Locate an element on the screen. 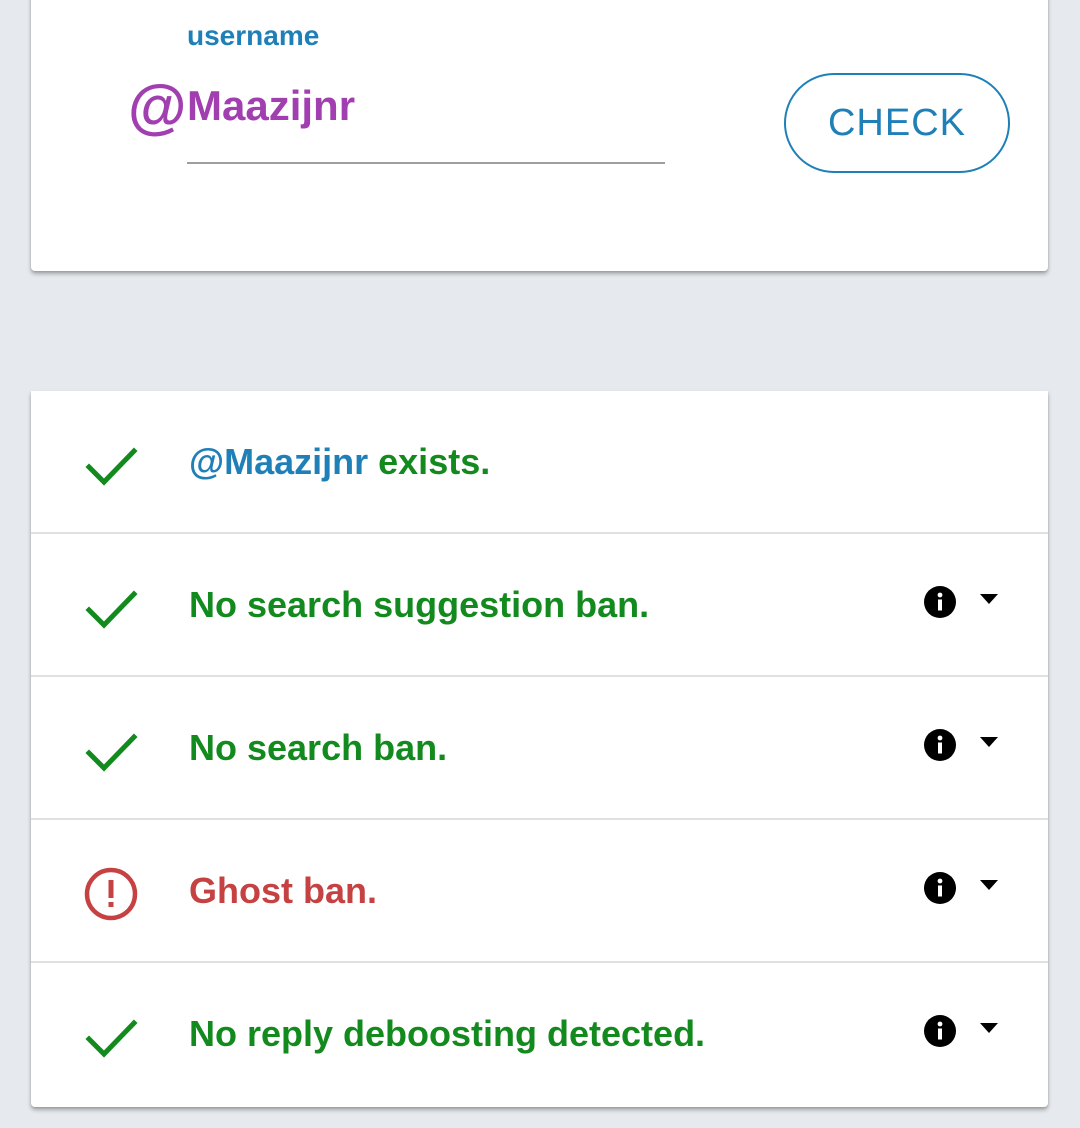 Image resolution: width=1080 pixels, height=1128 pixels. result-text-reply-deboosting: No reply deboosting detected. is located at coordinates (447, 1033).